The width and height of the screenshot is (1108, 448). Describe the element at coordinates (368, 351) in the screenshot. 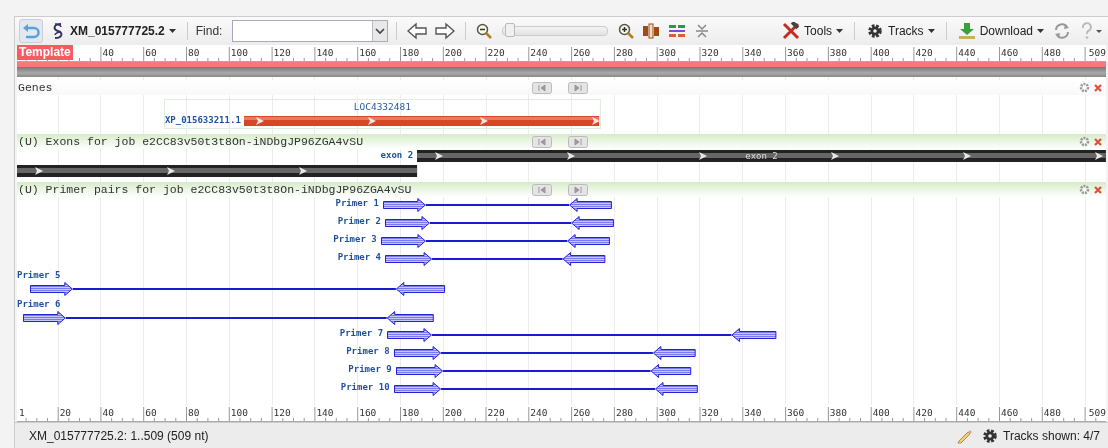

I see `feature-label: Primer 8` at that location.